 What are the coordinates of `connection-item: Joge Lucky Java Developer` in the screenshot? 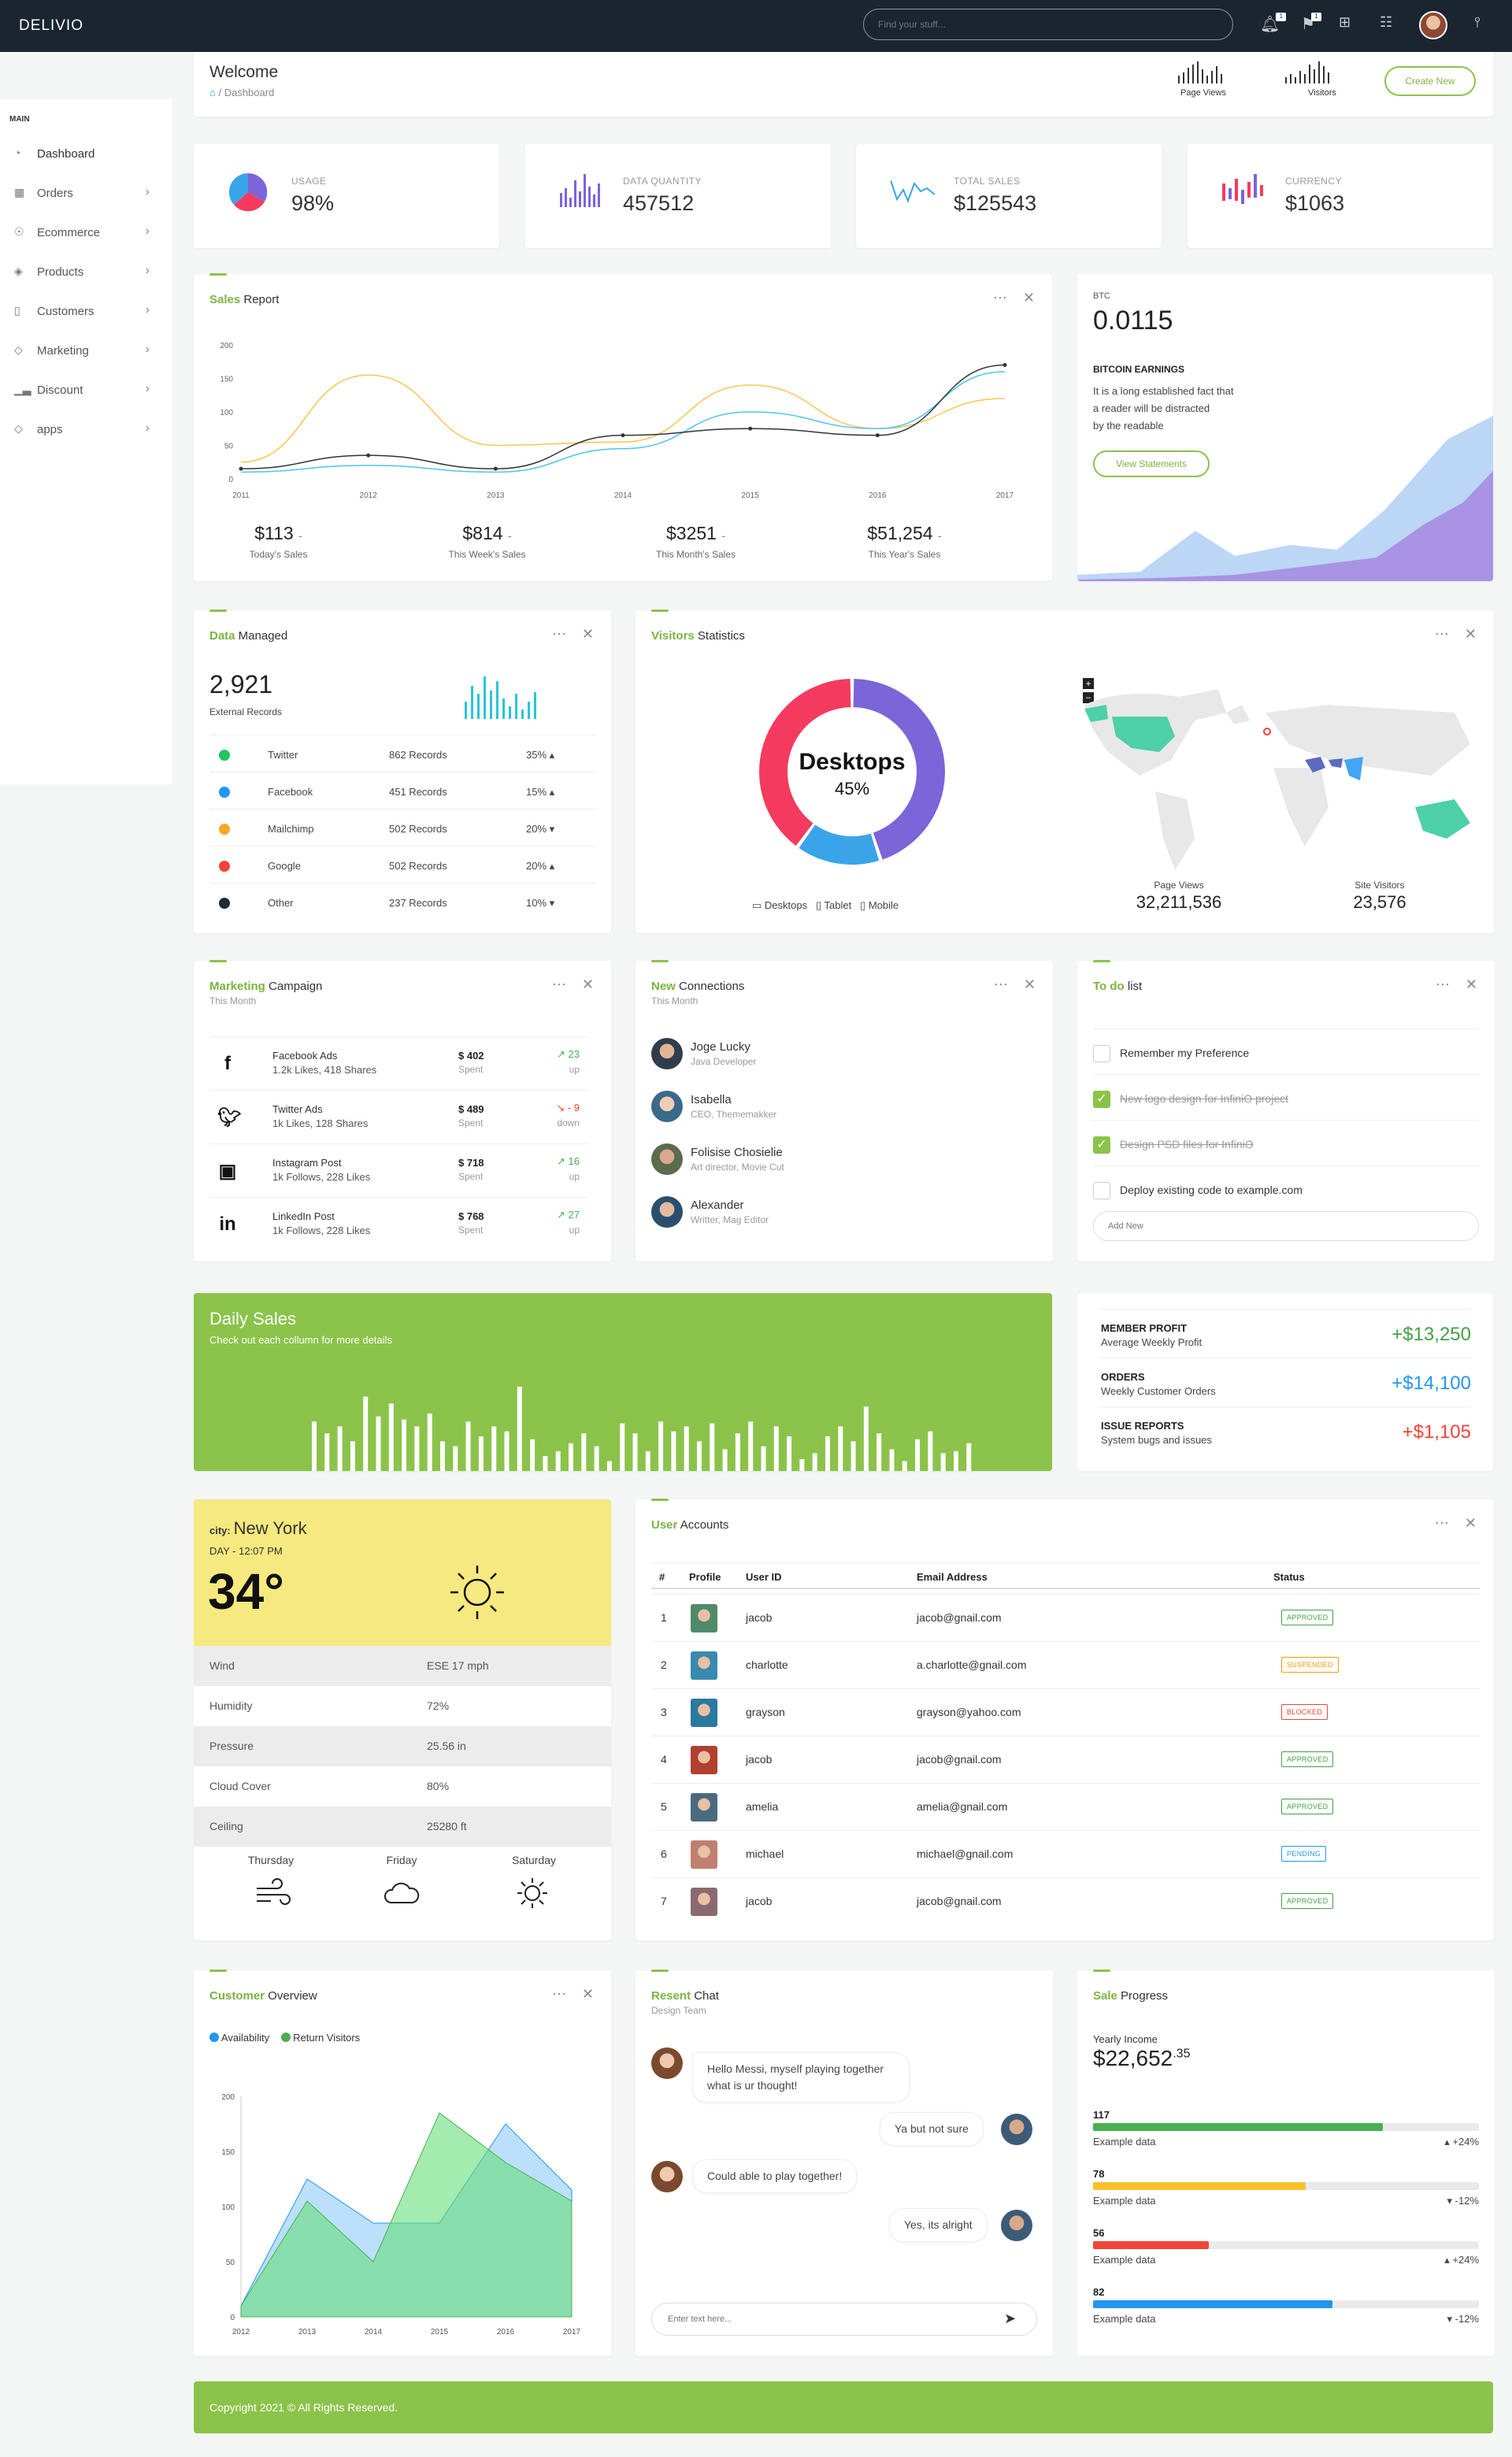 It's located at (840, 1062).